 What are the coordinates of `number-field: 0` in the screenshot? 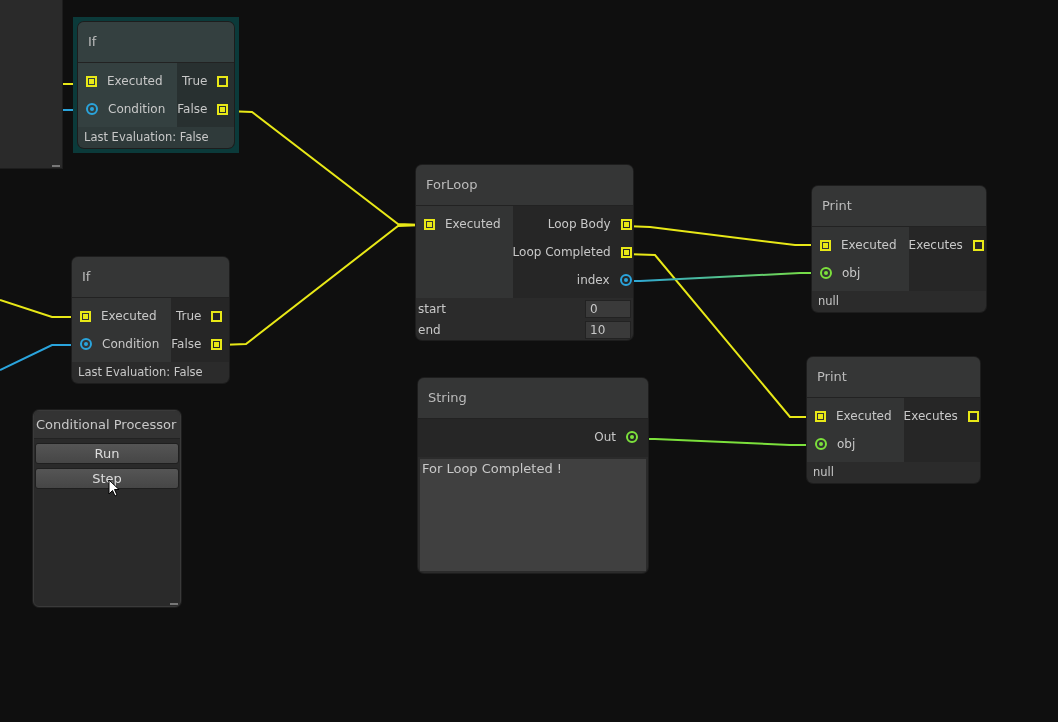 It's located at (608, 308).